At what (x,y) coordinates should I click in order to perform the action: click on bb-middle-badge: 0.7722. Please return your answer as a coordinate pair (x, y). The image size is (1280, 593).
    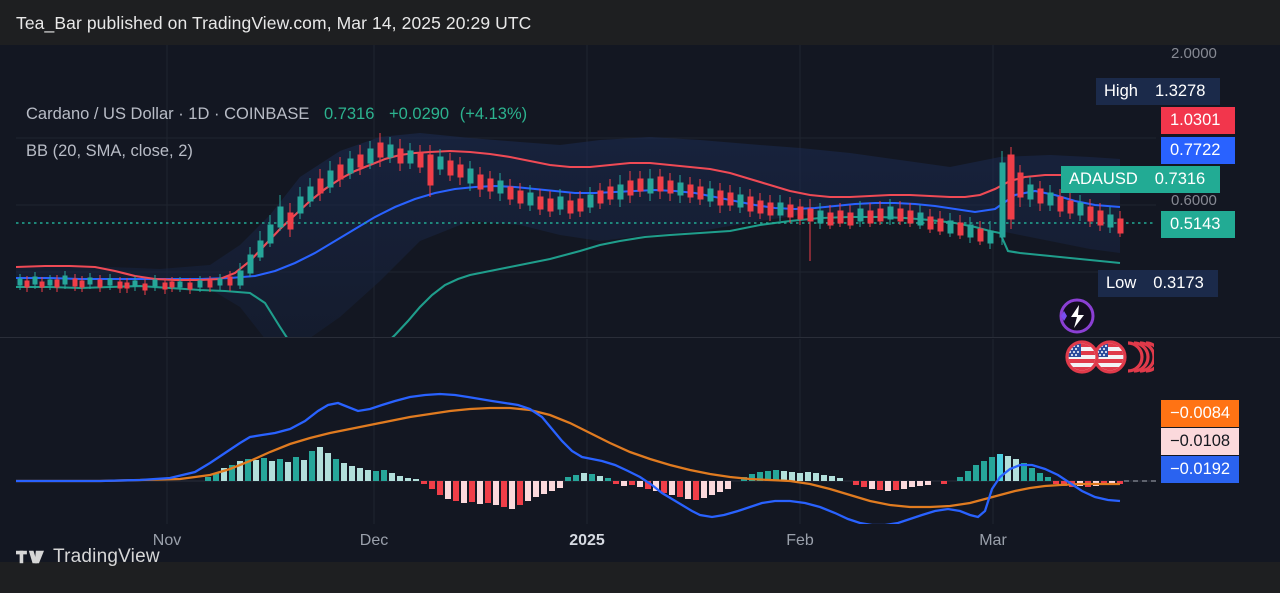
    Looking at the image, I should click on (1198, 150).